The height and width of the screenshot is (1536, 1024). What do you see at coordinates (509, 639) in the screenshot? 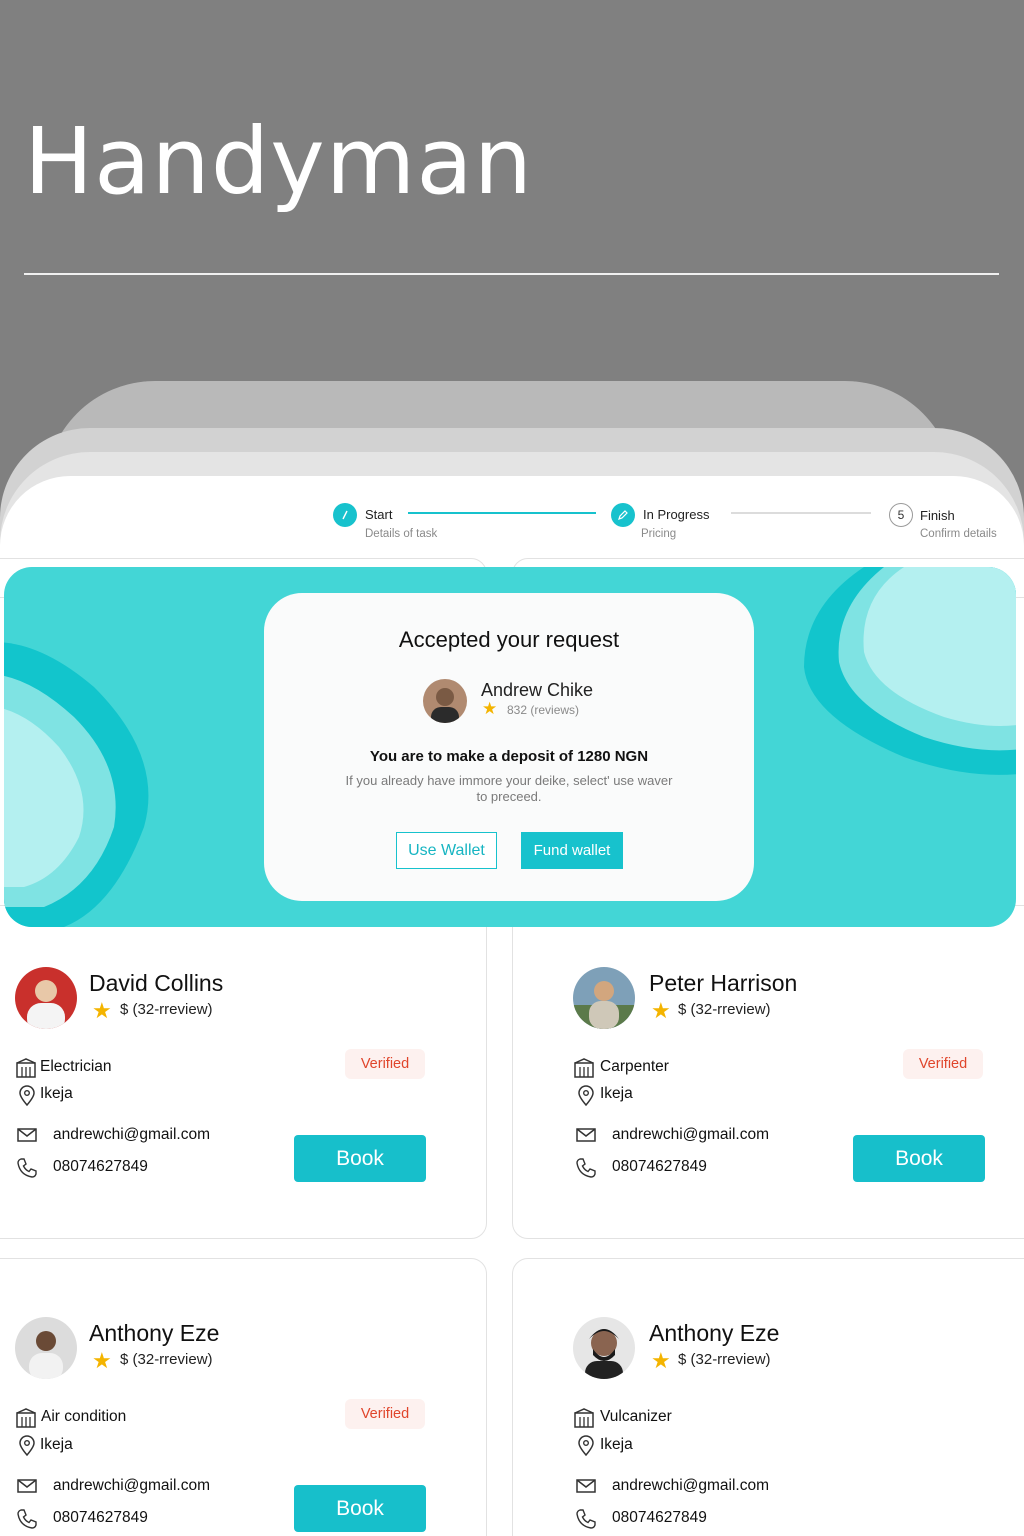
I see `modal-title: Accepted your request` at bounding box center [509, 639].